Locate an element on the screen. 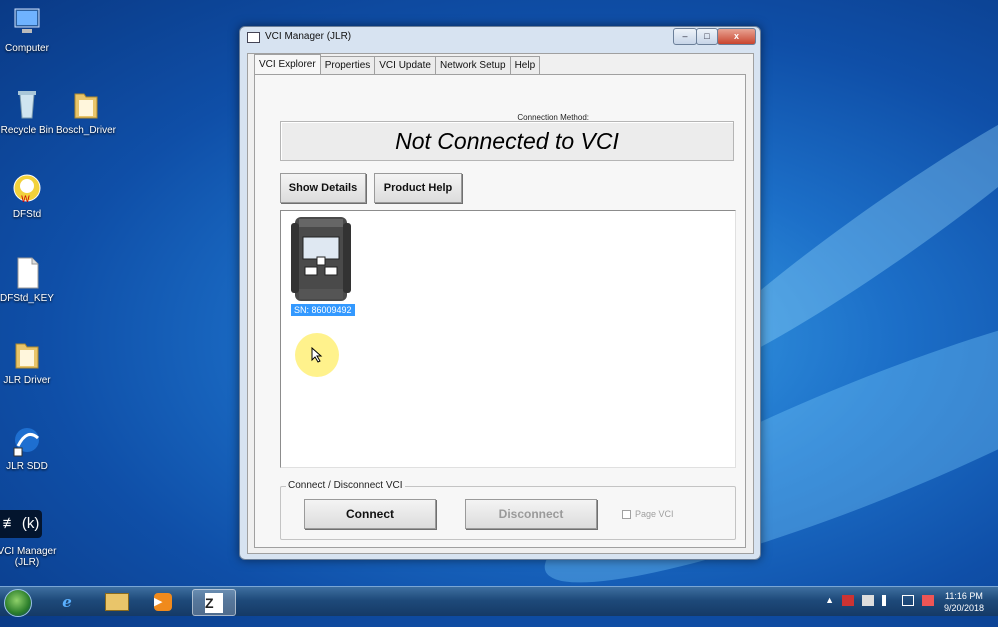 This screenshot has height=627, width=998. close-button: x is located at coordinates (736, 36).